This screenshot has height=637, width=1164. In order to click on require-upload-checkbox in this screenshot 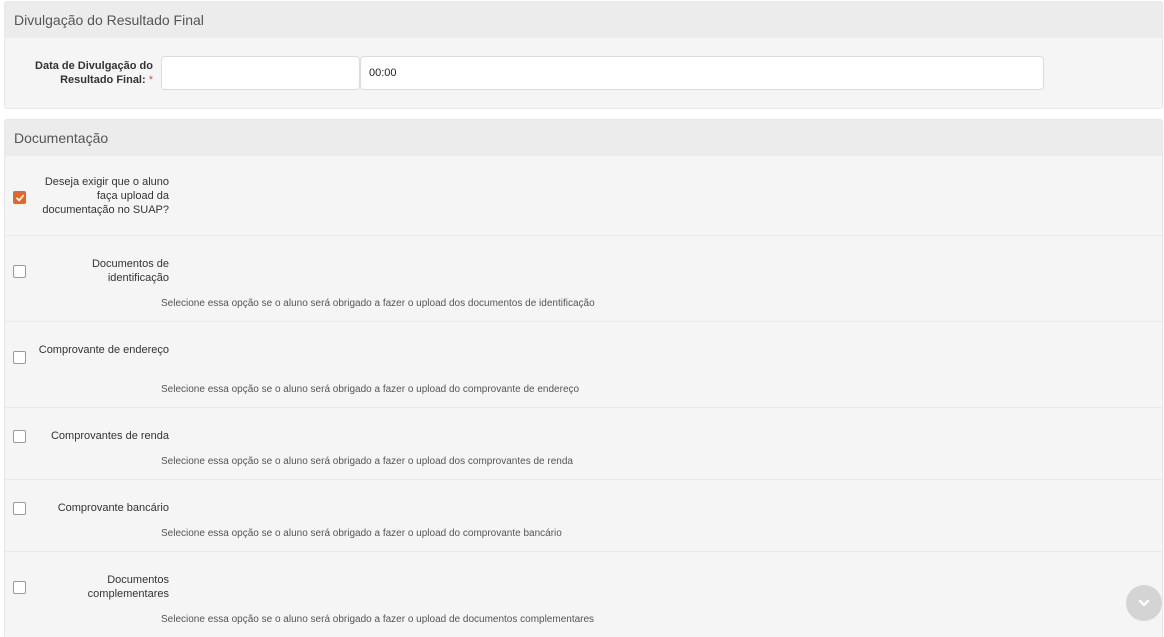, I will do `click(19, 197)`.